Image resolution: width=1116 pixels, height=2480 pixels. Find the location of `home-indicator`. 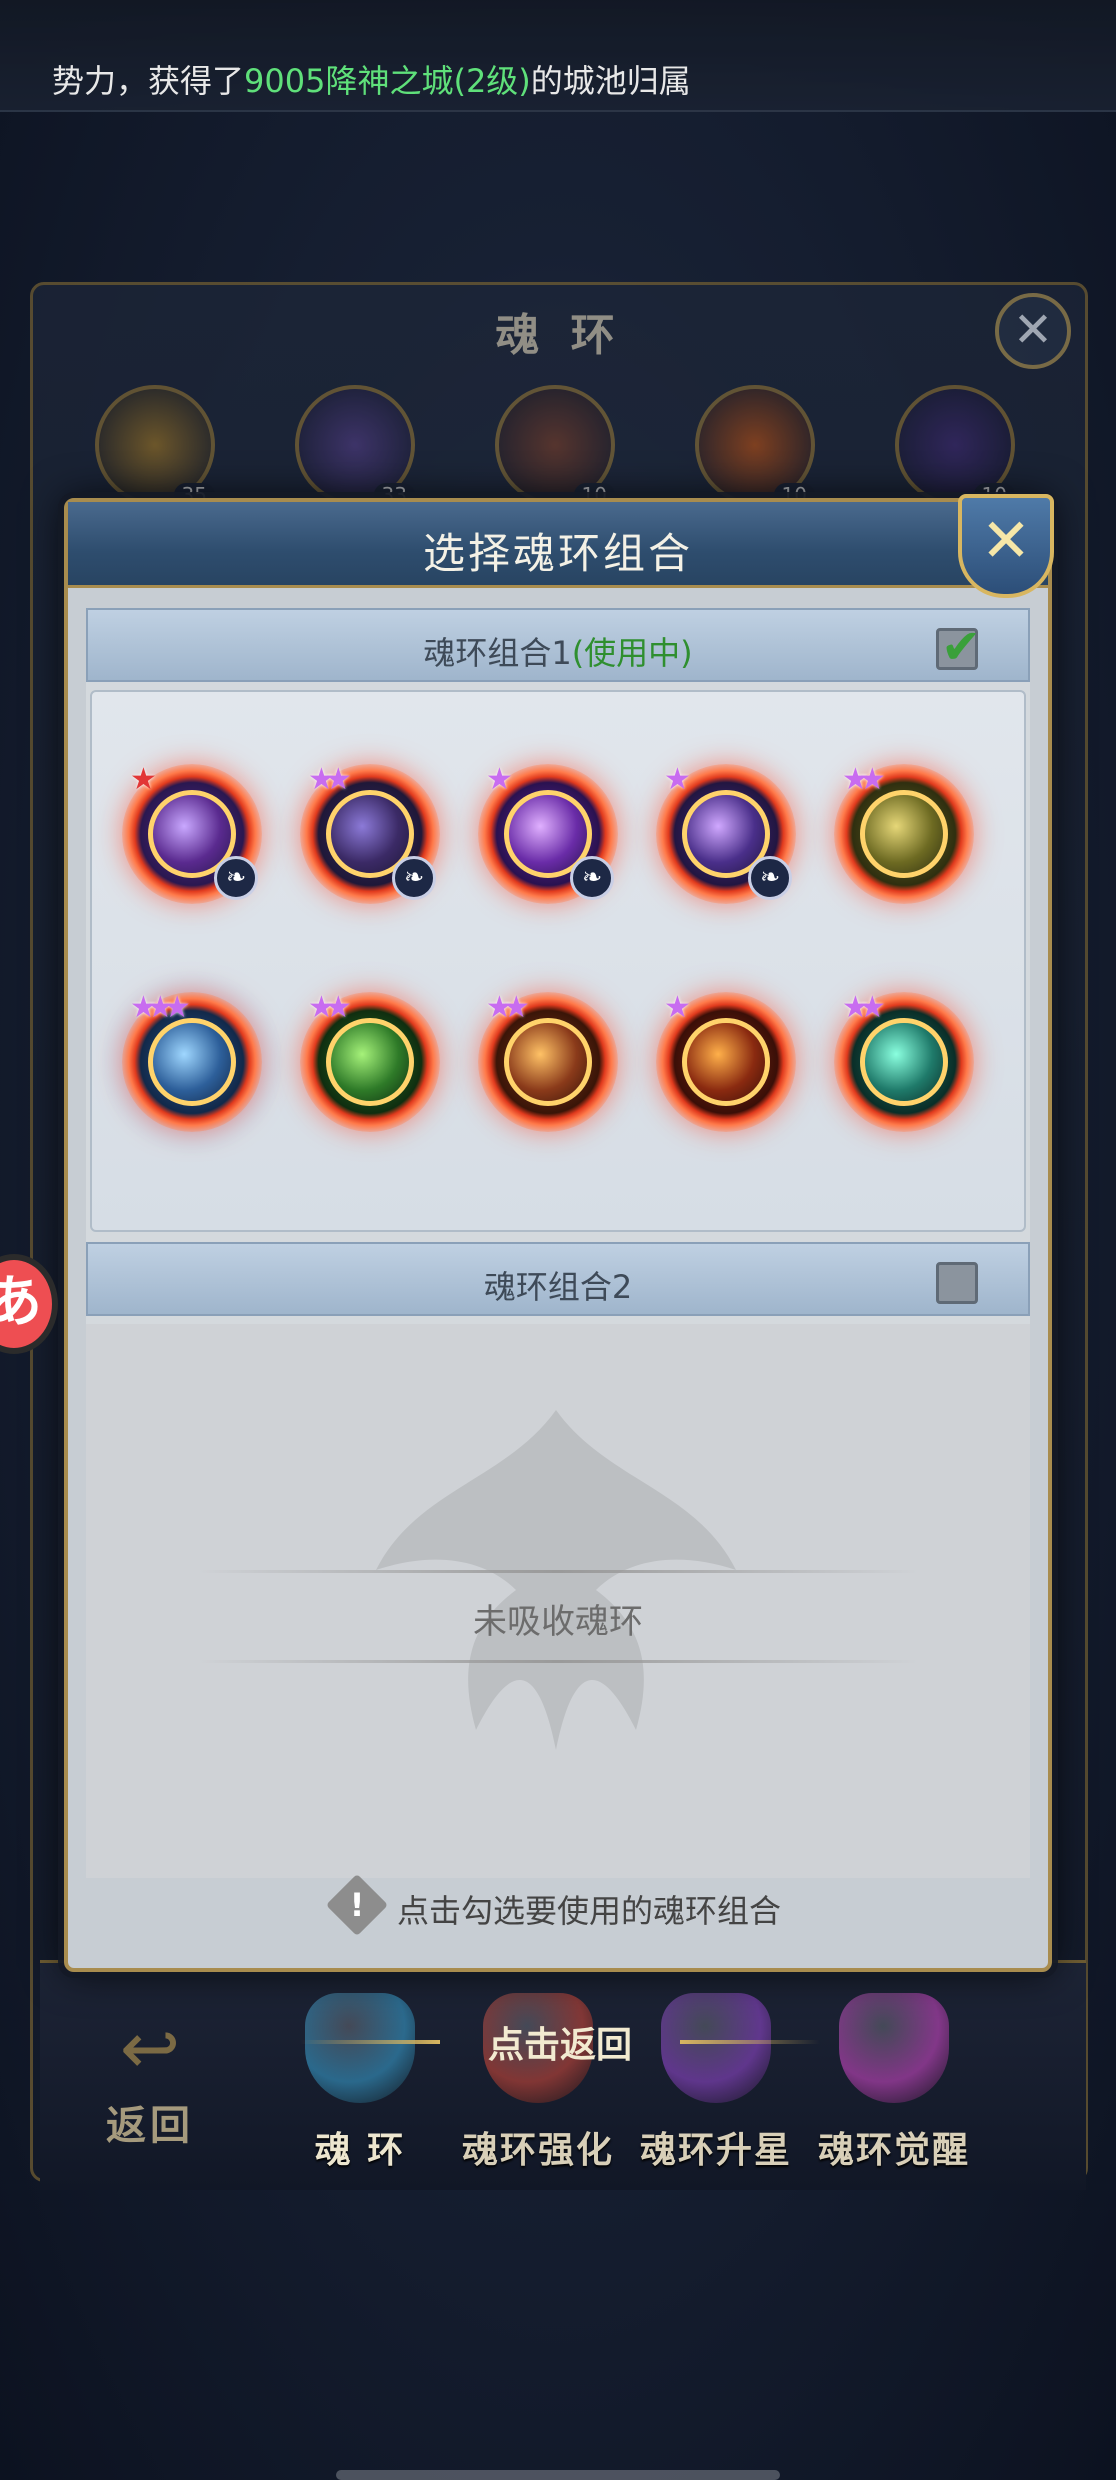

home-indicator is located at coordinates (558, 2475).